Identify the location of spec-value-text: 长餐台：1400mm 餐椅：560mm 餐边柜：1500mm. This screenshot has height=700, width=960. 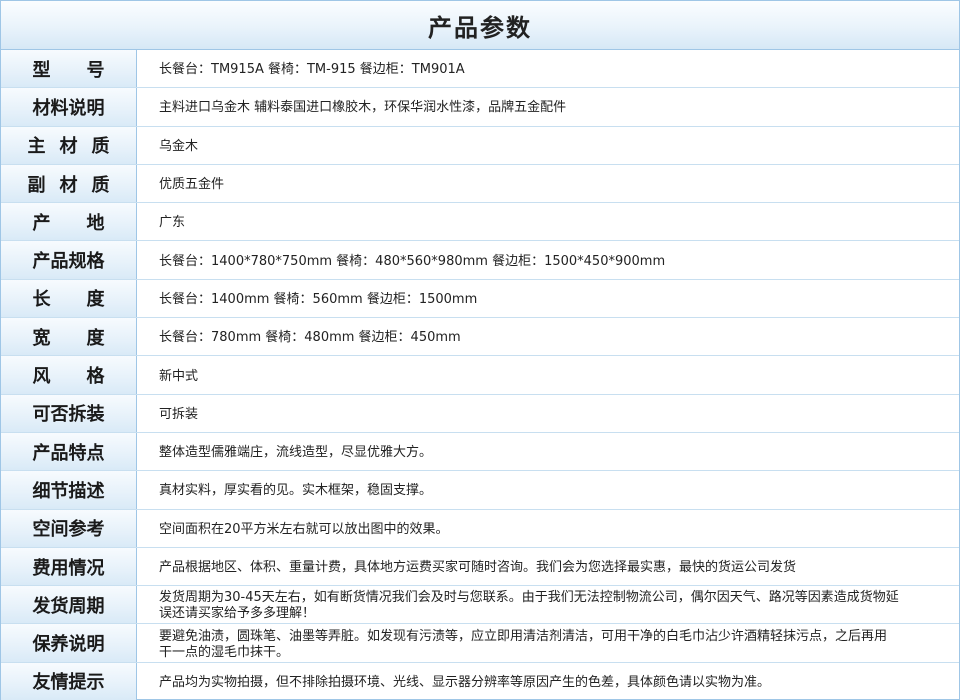
(318, 299).